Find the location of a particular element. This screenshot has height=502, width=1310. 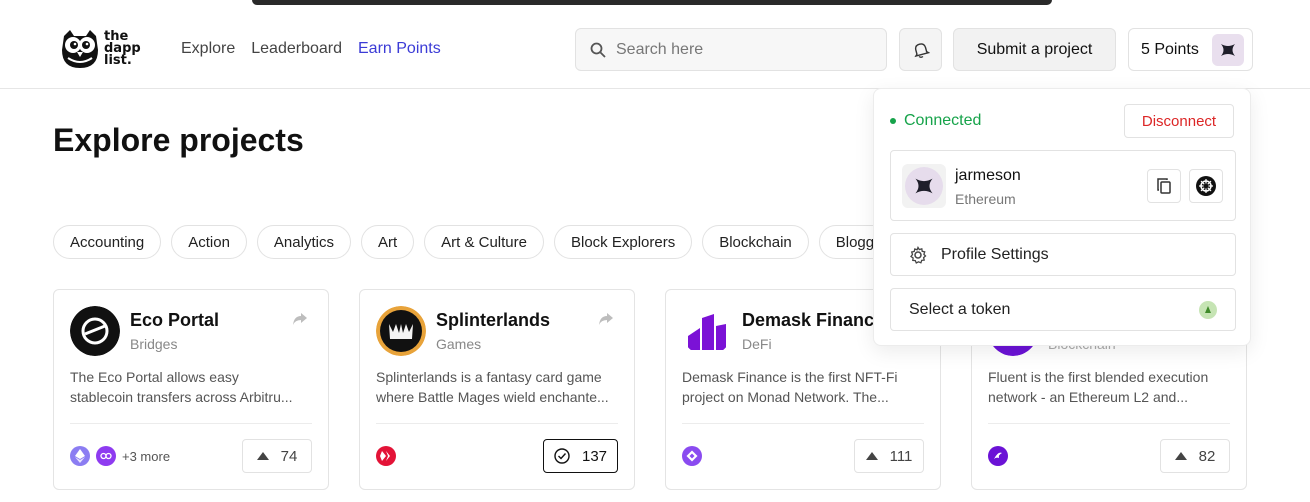

demask-logo-icon is located at coordinates (707, 331).